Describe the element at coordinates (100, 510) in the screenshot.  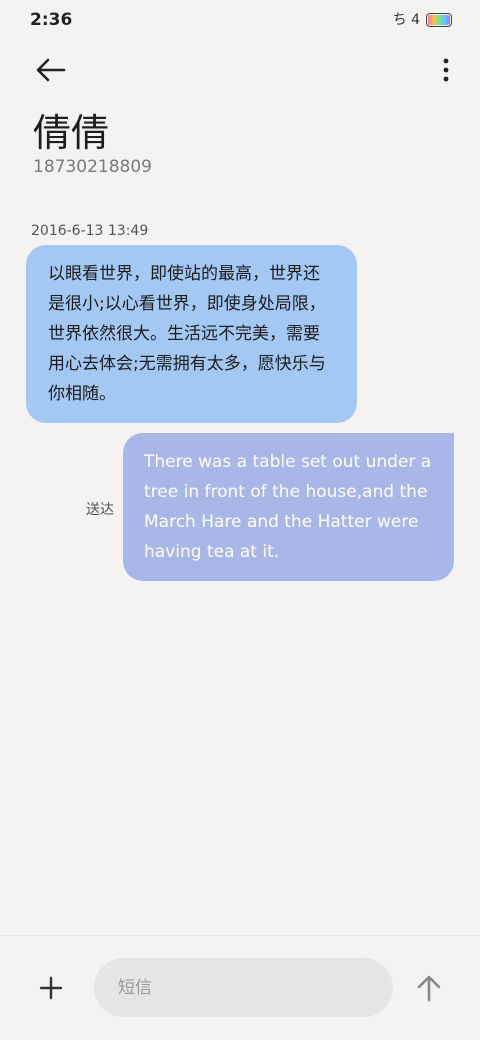
I see `delivery-status: 送达` at that location.